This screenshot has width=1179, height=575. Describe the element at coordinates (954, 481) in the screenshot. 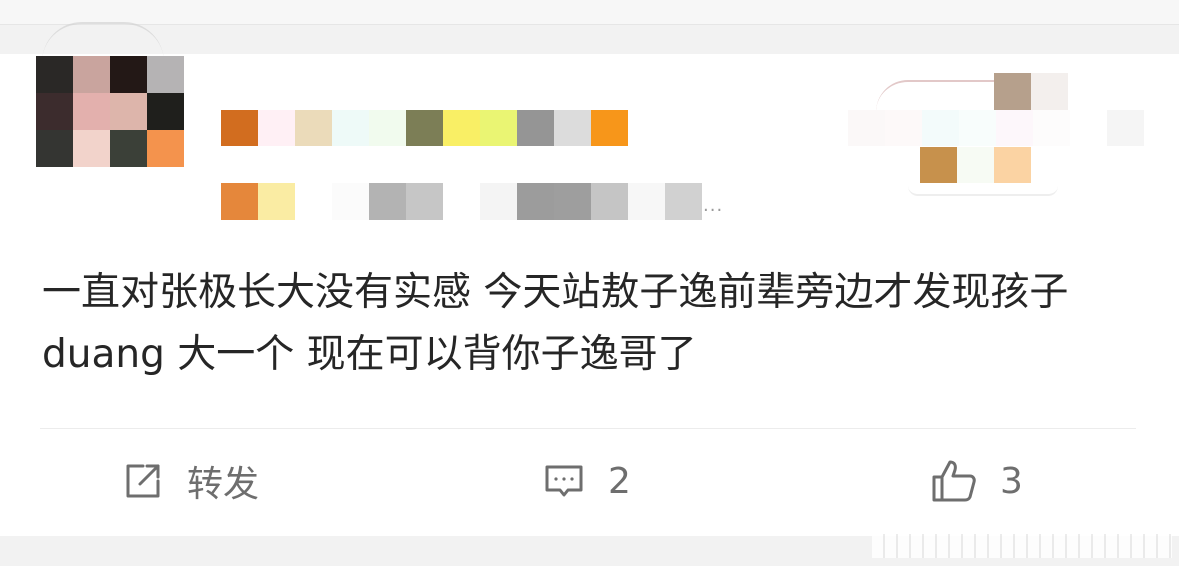

I see `thumbs-up-icon` at that location.